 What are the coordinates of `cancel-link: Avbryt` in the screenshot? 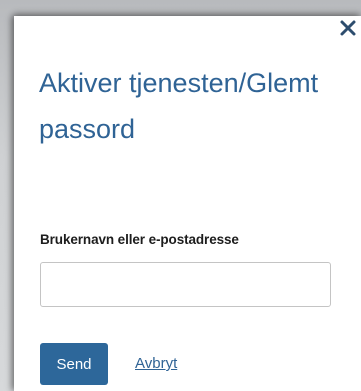 It's located at (156, 363).